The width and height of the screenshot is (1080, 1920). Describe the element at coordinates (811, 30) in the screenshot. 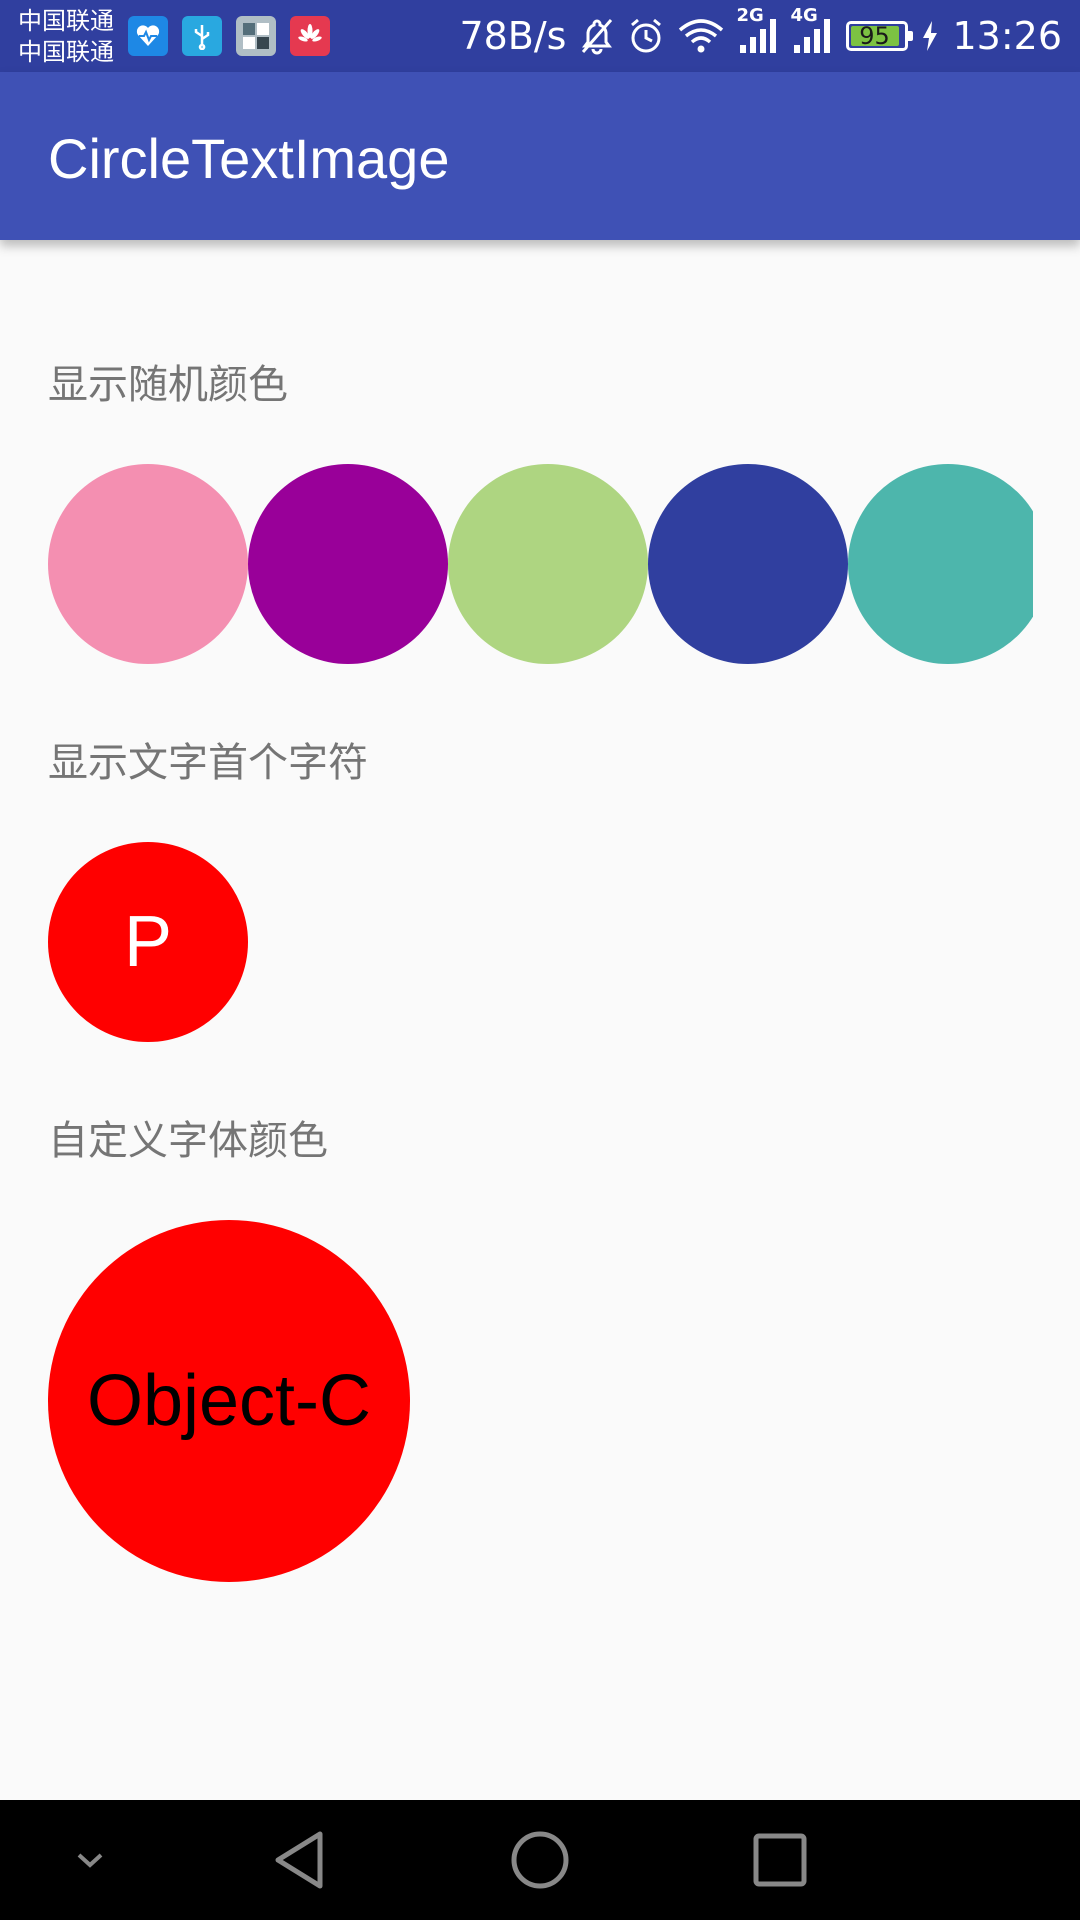

I see `signal-icon-2: 4G` at that location.